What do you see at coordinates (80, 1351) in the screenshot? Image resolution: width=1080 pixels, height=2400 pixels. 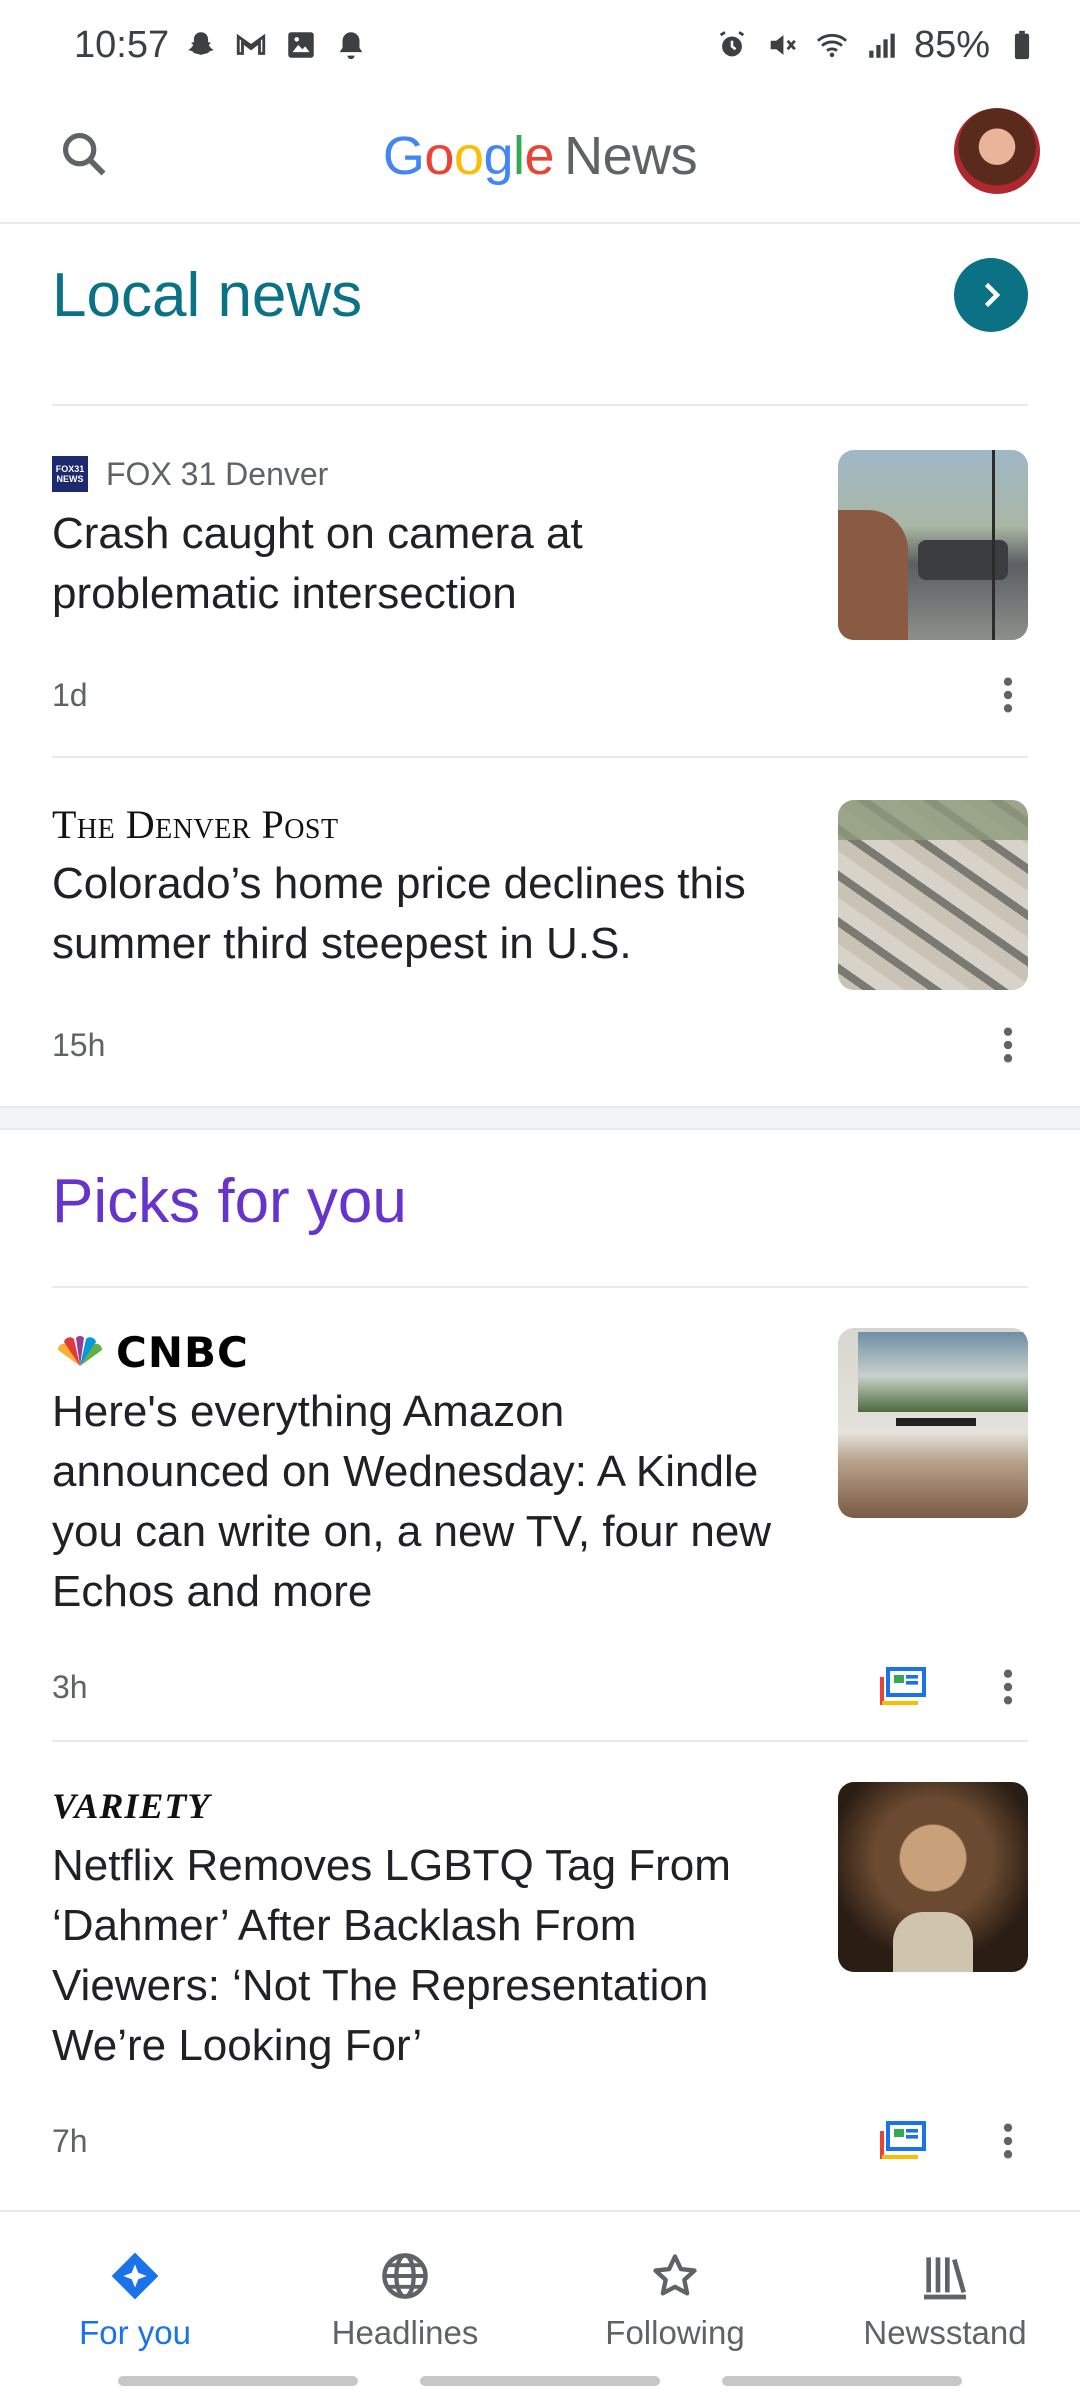 I see `peacock-icon` at bounding box center [80, 1351].